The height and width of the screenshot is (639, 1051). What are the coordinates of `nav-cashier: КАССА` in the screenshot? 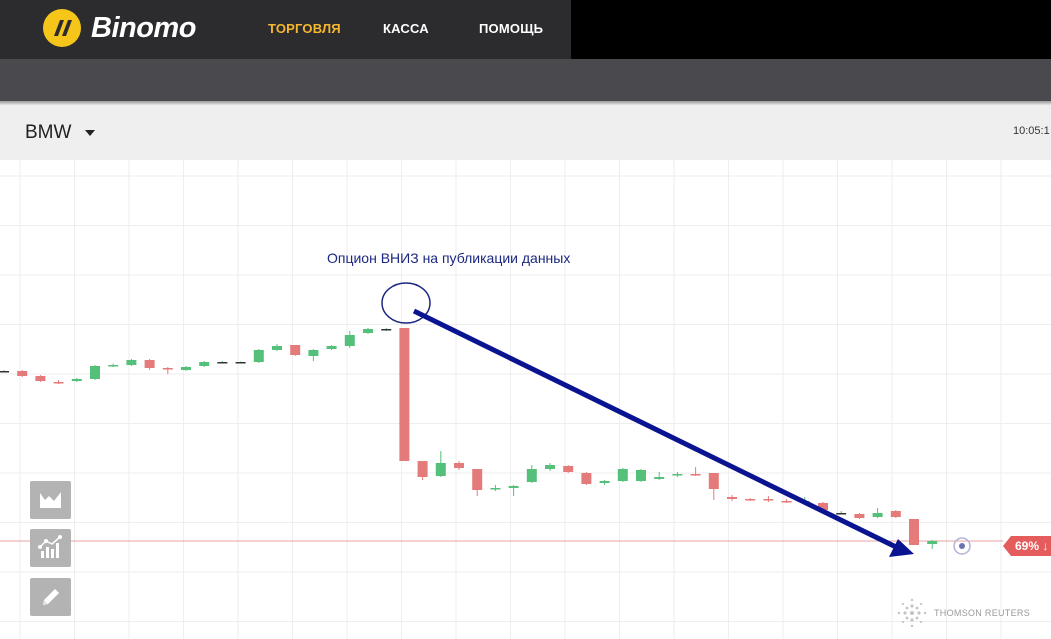 It's located at (406, 28).